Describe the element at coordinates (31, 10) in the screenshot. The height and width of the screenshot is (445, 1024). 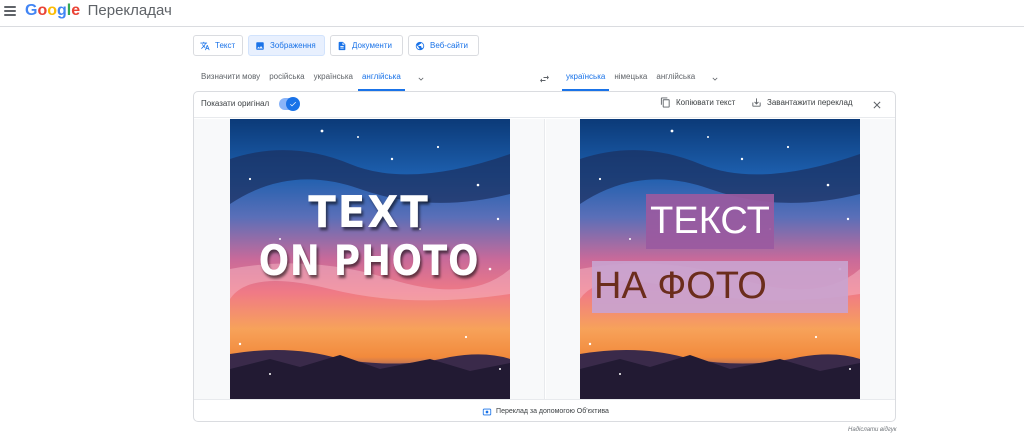
I see `google-wordmark-letter: G` at that location.